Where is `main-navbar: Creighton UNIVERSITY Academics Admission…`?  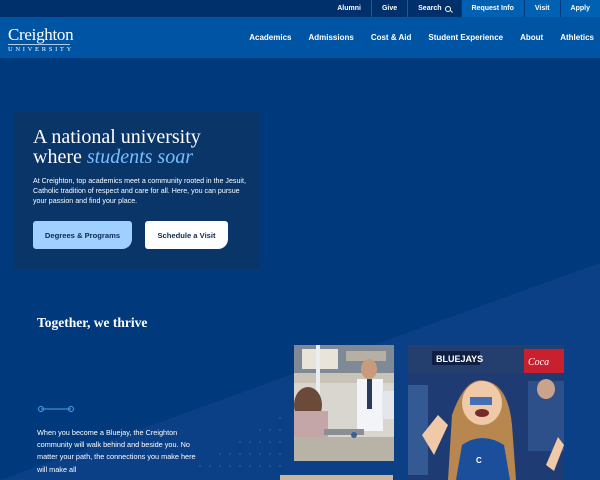
main-navbar: Creighton UNIVERSITY Academics Admission… is located at coordinates (300, 37).